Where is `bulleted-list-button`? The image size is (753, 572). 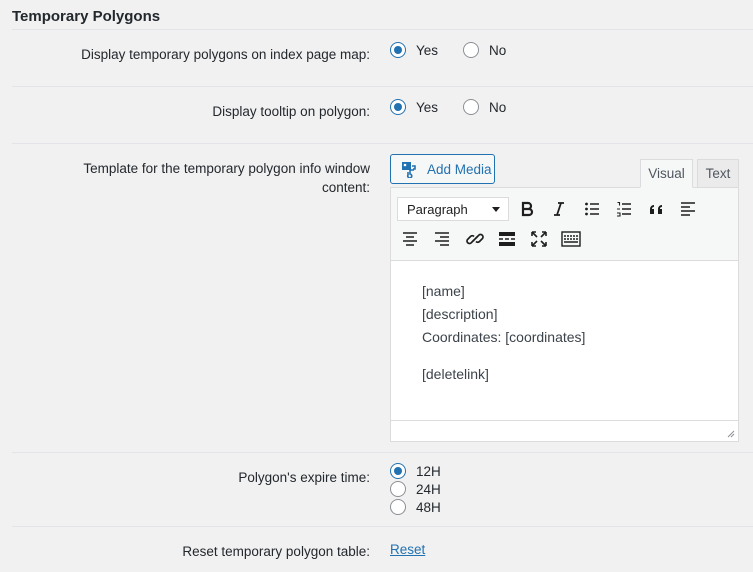
bulleted-list-button is located at coordinates (592, 209).